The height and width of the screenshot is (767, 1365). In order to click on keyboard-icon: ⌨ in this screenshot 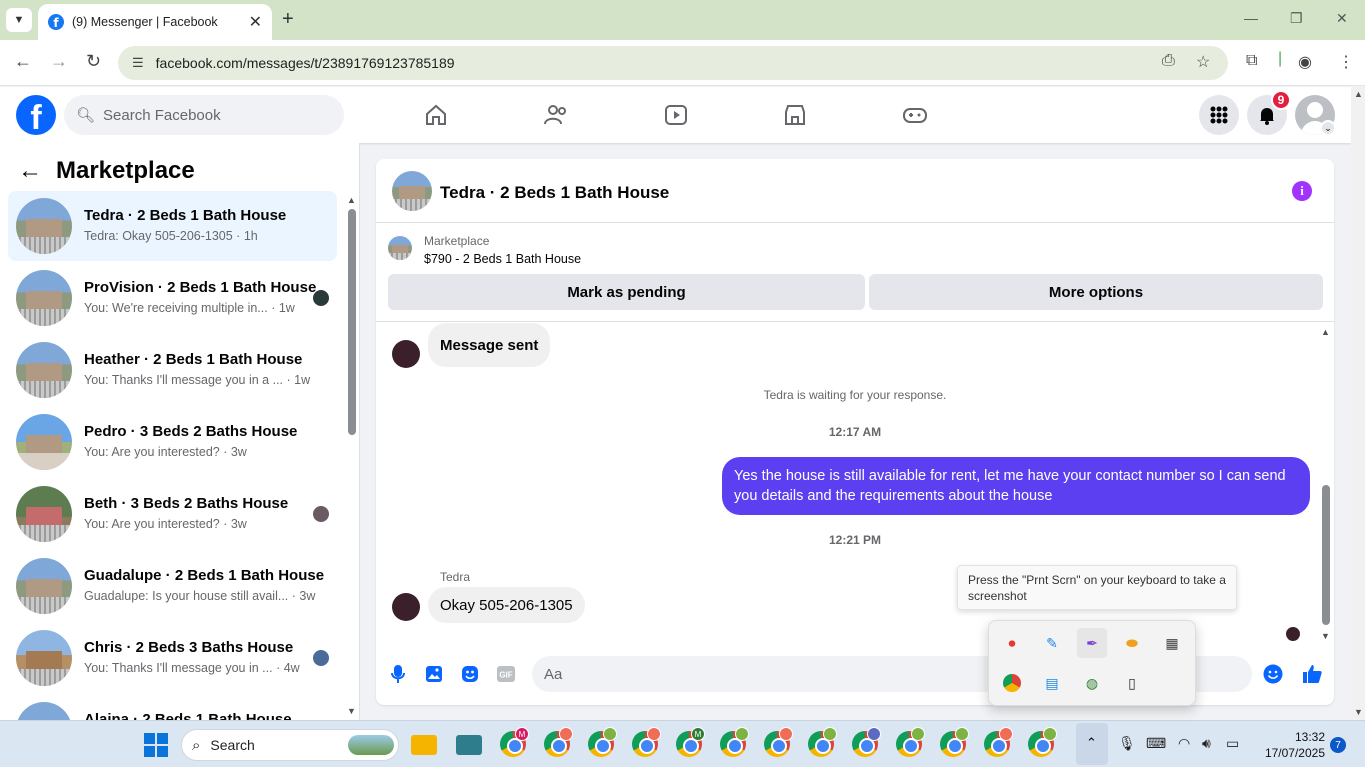, I will do `click(1156, 743)`.